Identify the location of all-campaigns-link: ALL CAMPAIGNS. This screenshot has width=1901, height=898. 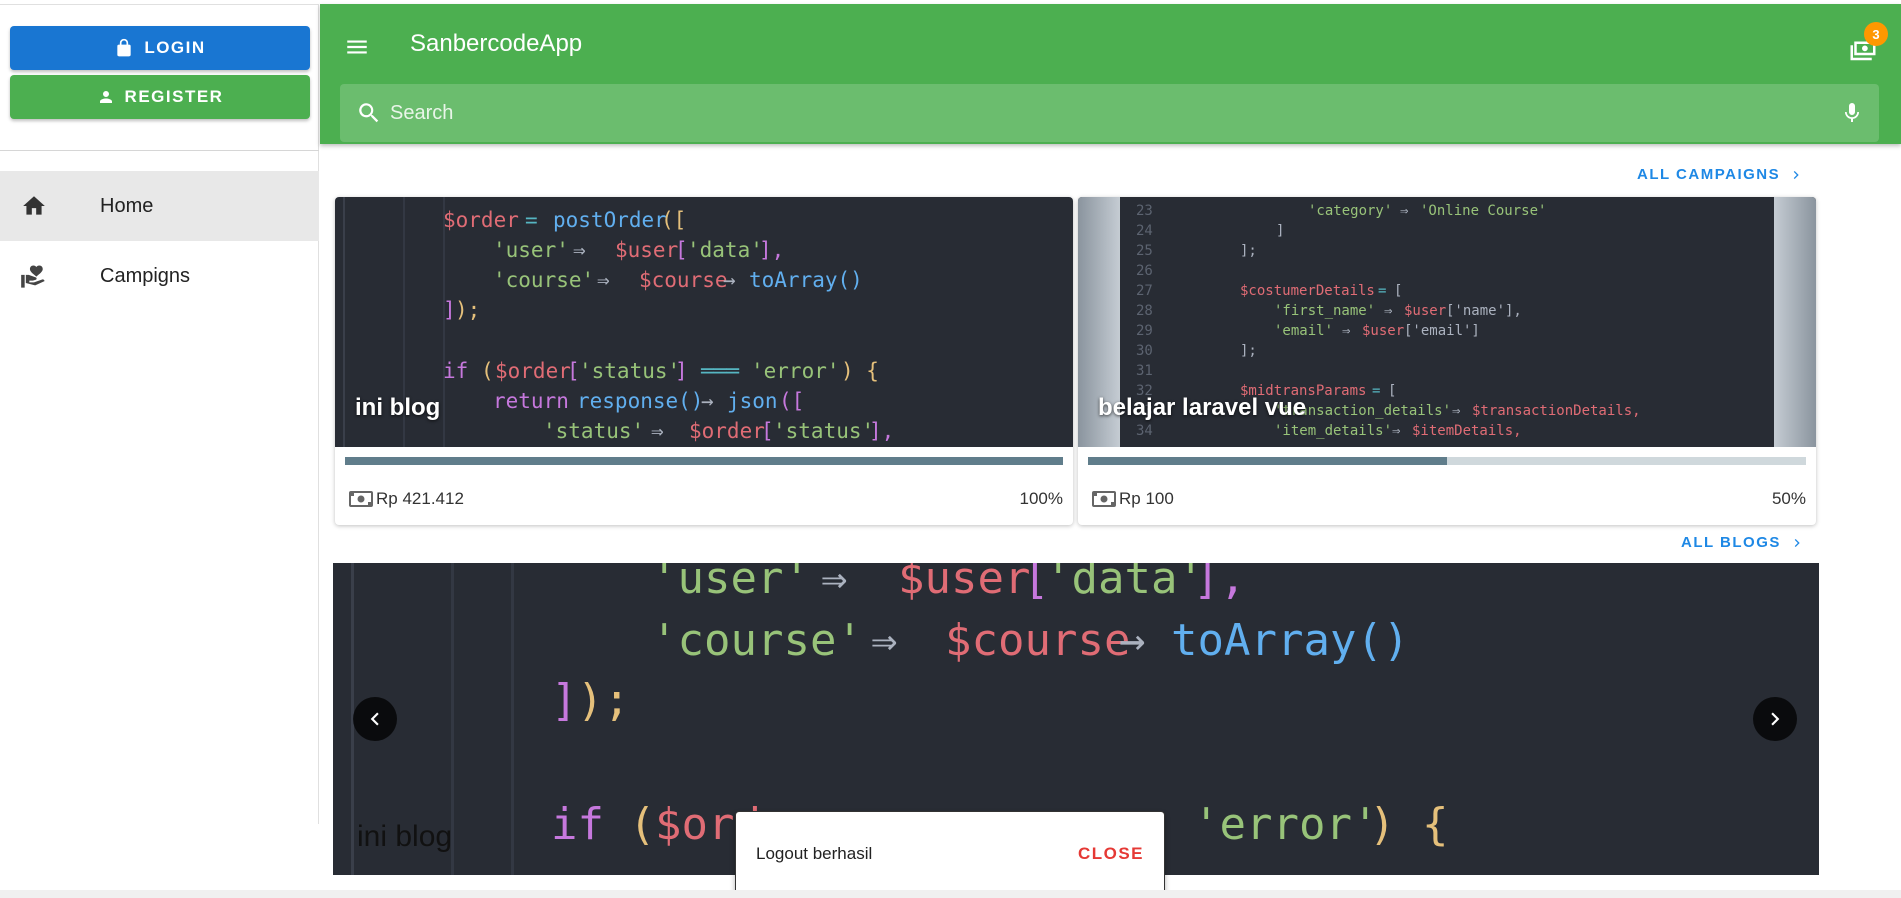
(1720, 174).